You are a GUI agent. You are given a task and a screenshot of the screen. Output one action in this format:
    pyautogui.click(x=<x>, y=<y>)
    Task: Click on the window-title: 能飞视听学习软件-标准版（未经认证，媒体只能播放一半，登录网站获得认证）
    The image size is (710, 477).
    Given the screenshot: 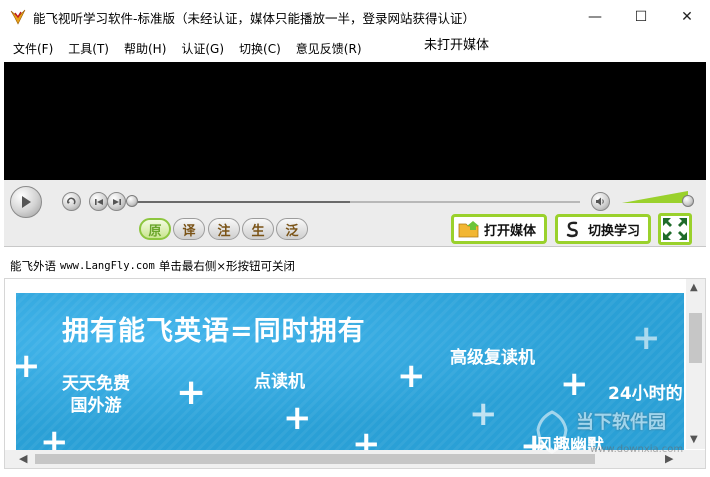 What is the action you would take?
    pyautogui.click(x=254, y=18)
    